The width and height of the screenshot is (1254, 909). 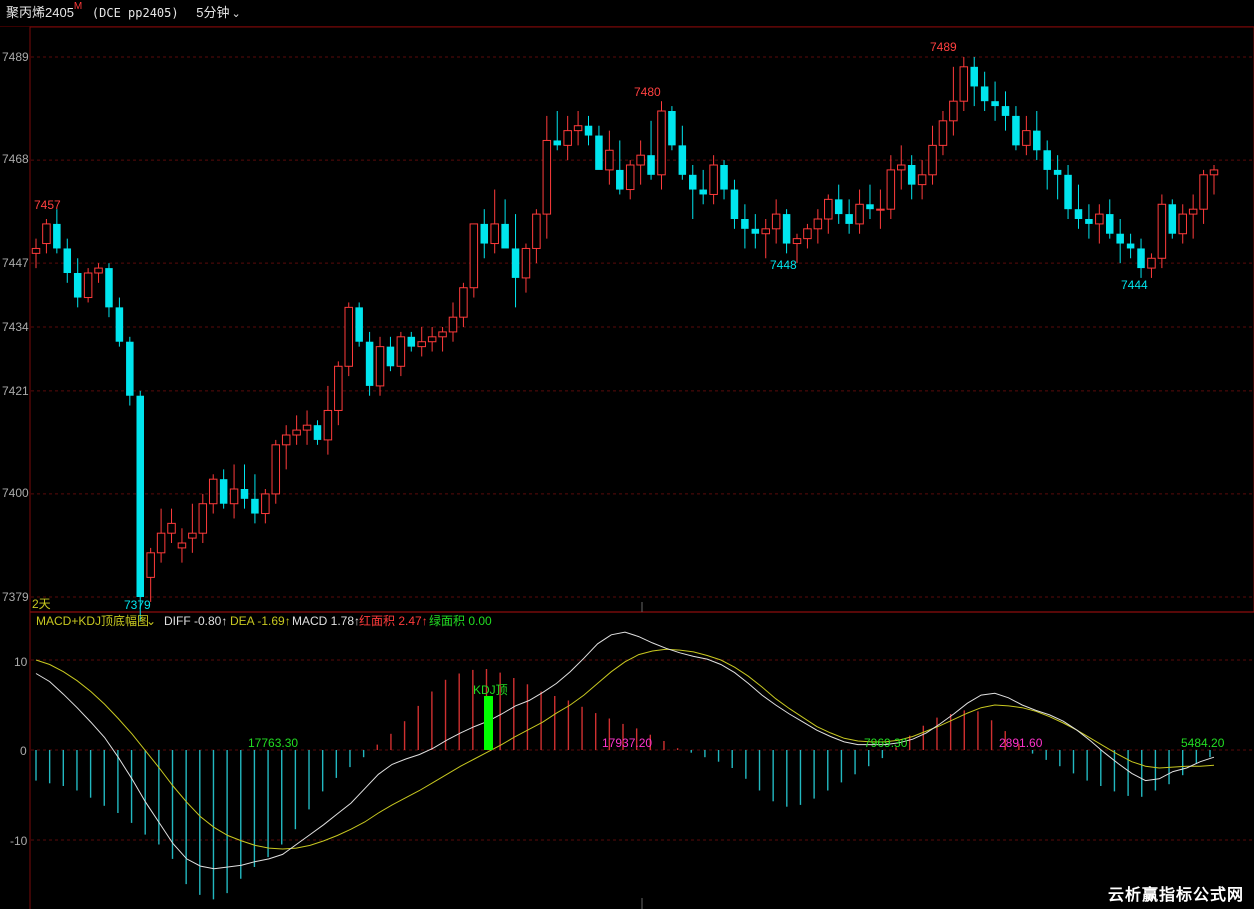 I want to click on watermark: 云析赢指标公式网, so click(x=1175, y=895).